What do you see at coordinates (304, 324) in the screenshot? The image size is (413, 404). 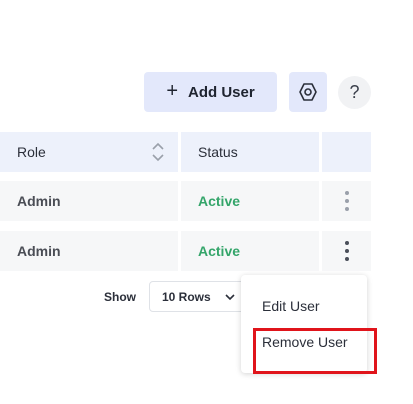 I see `row-actions-menu: Edit User Remove User` at bounding box center [304, 324].